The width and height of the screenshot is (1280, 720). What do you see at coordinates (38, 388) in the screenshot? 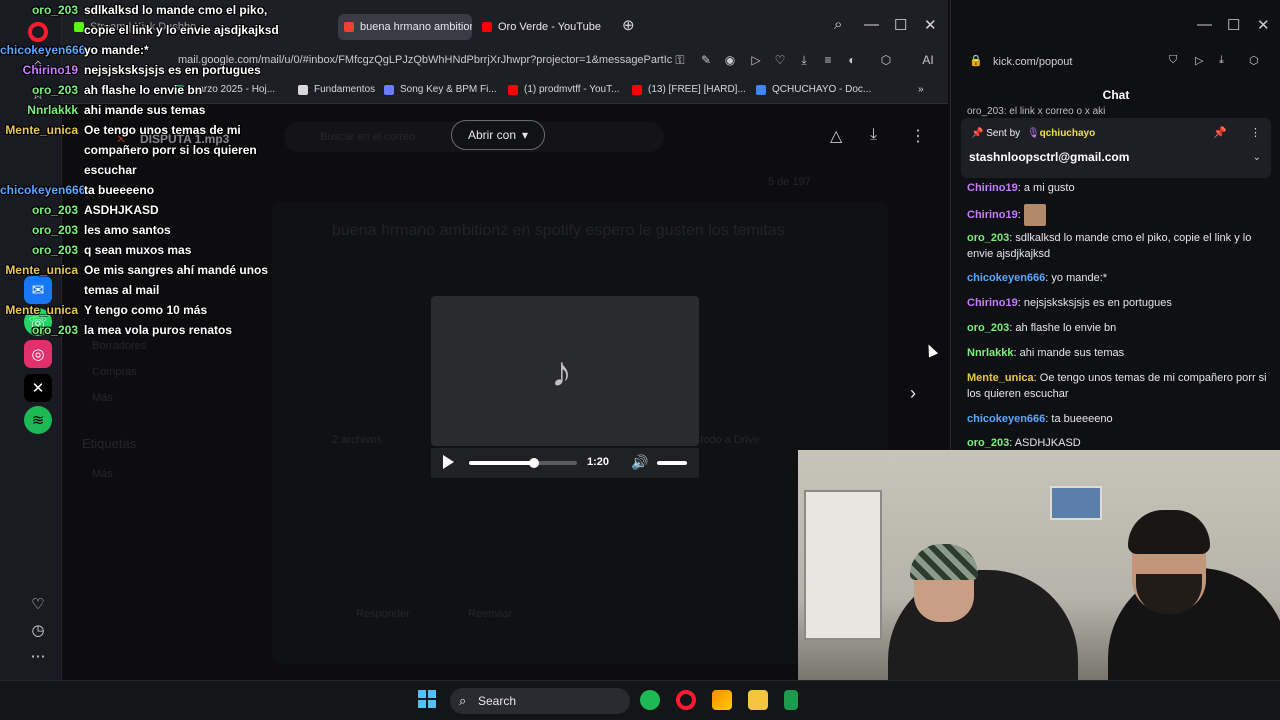
I see `x-icon: ✕` at bounding box center [38, 388].